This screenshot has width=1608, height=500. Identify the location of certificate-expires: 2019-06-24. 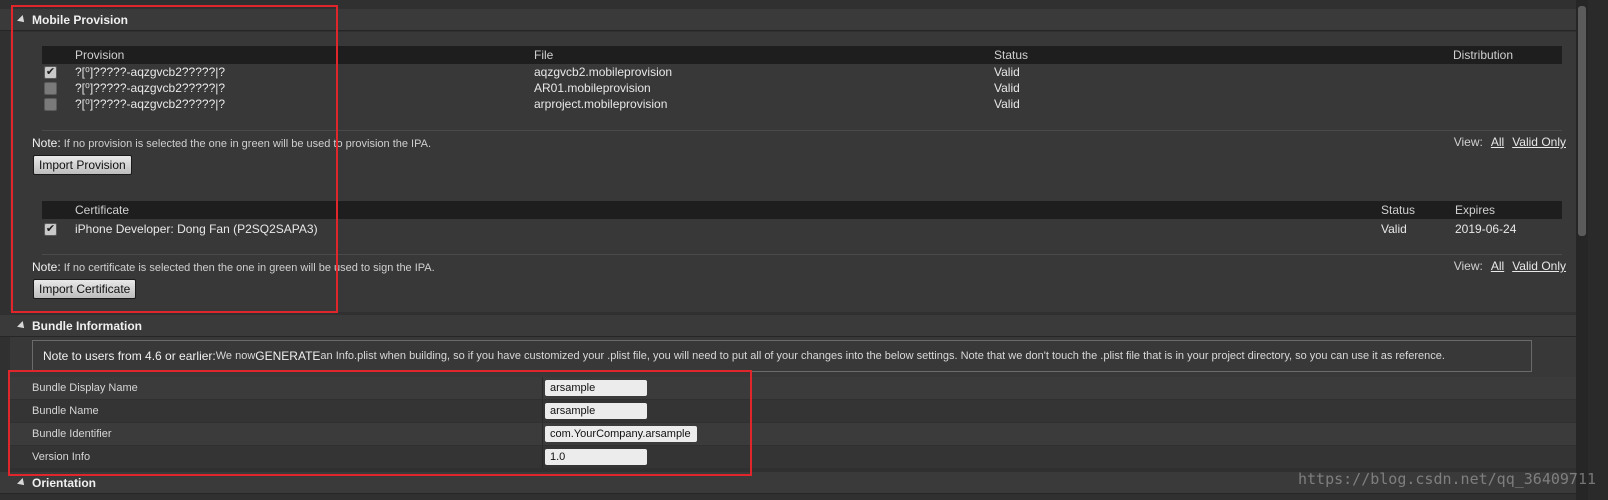
(1486, 229).